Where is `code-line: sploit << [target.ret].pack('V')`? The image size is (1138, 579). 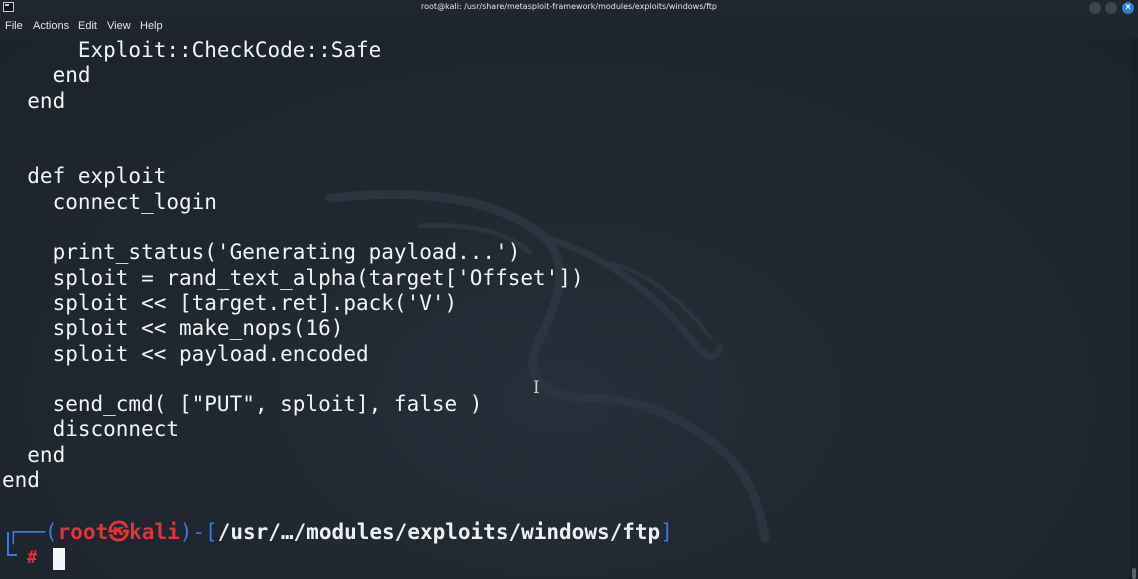
code-line: sploit << [target.ret].pack('V') is located at coordinates (230, 302).